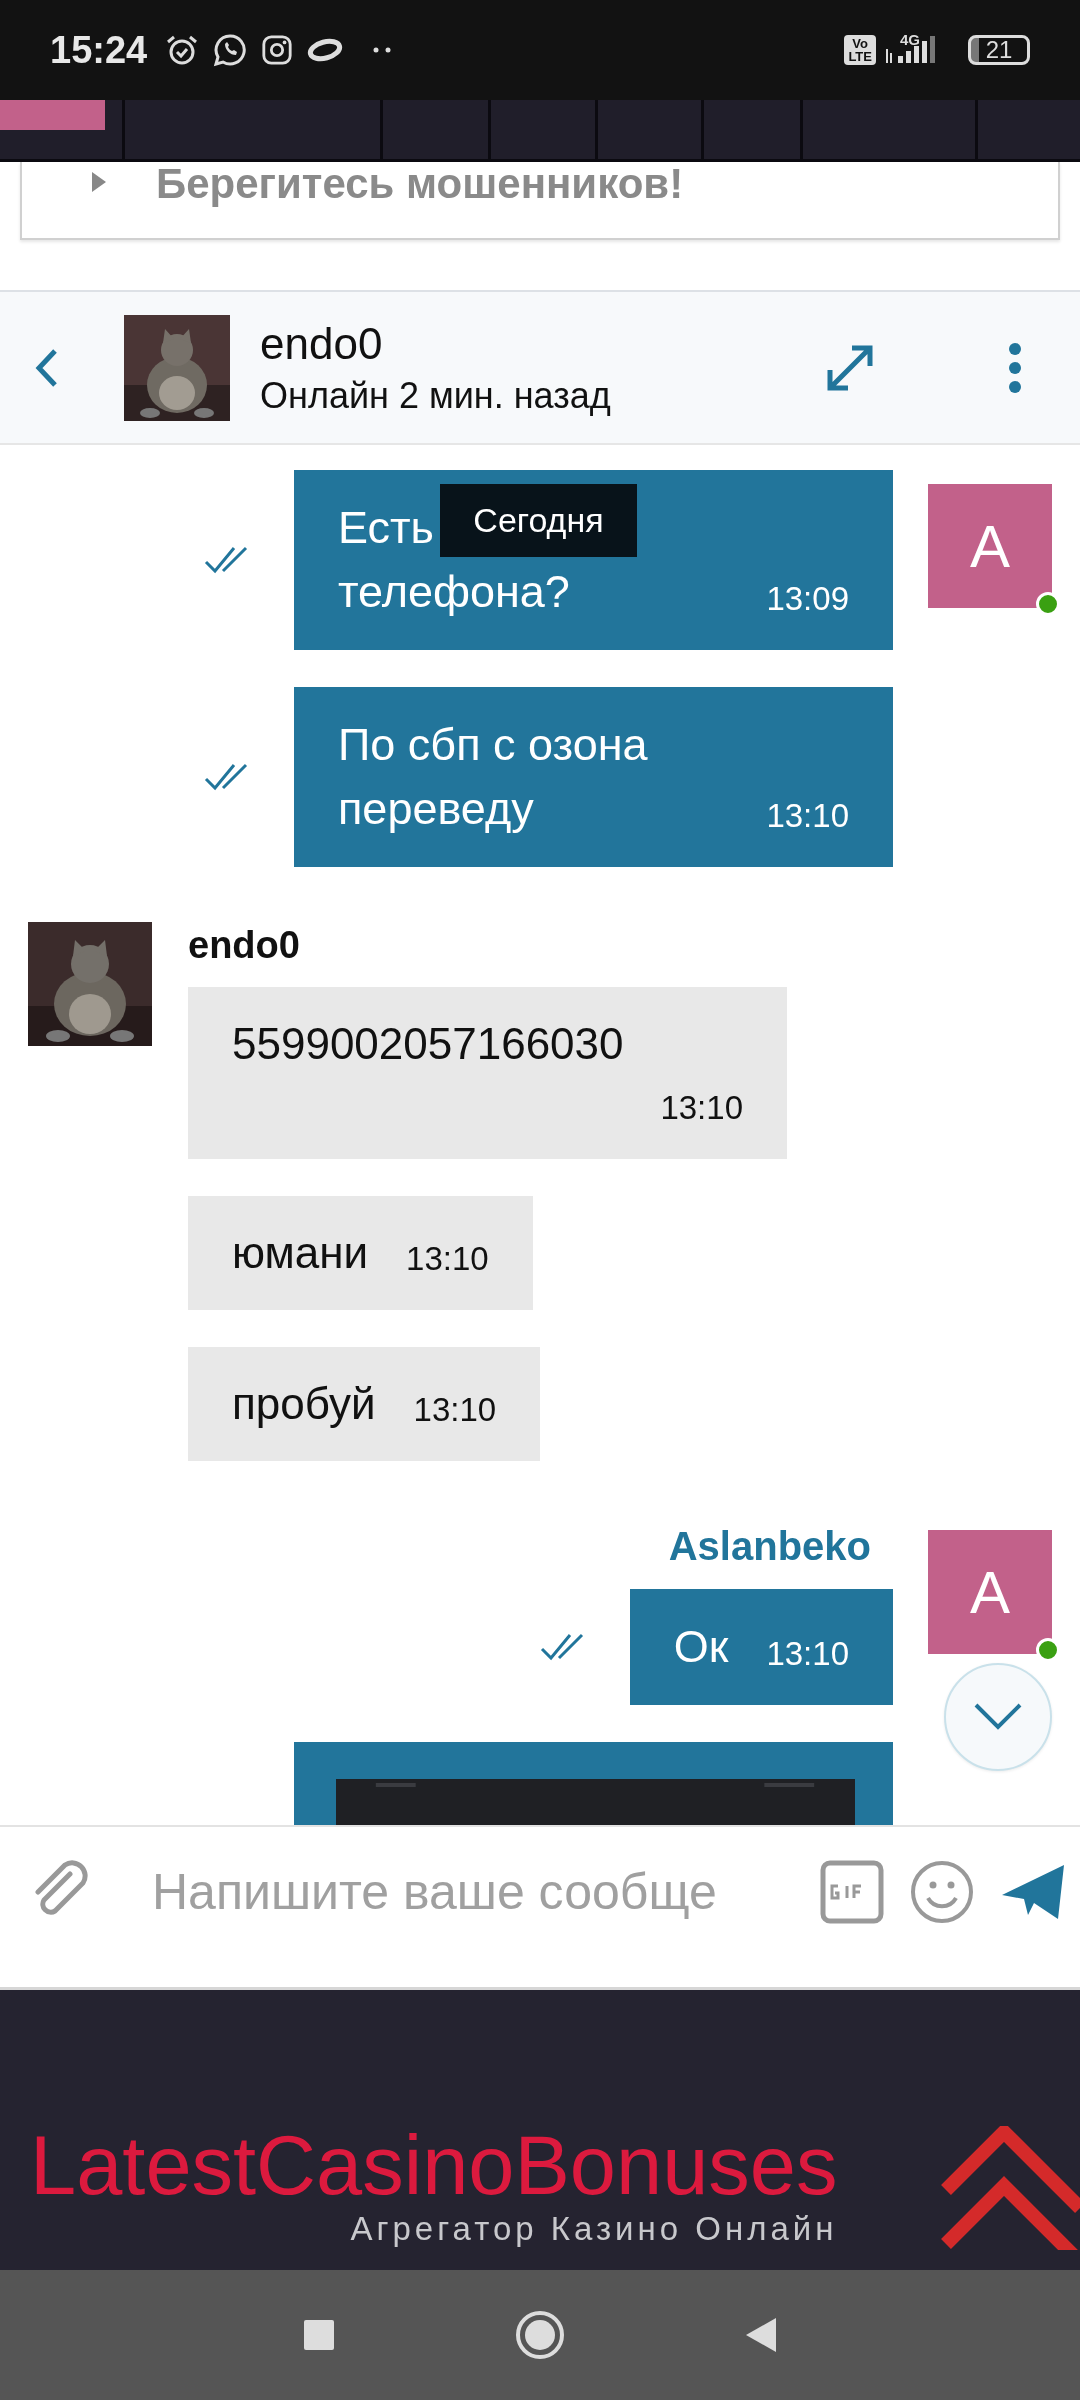  I want to click on message-time: 13:09, so click(807, 599).